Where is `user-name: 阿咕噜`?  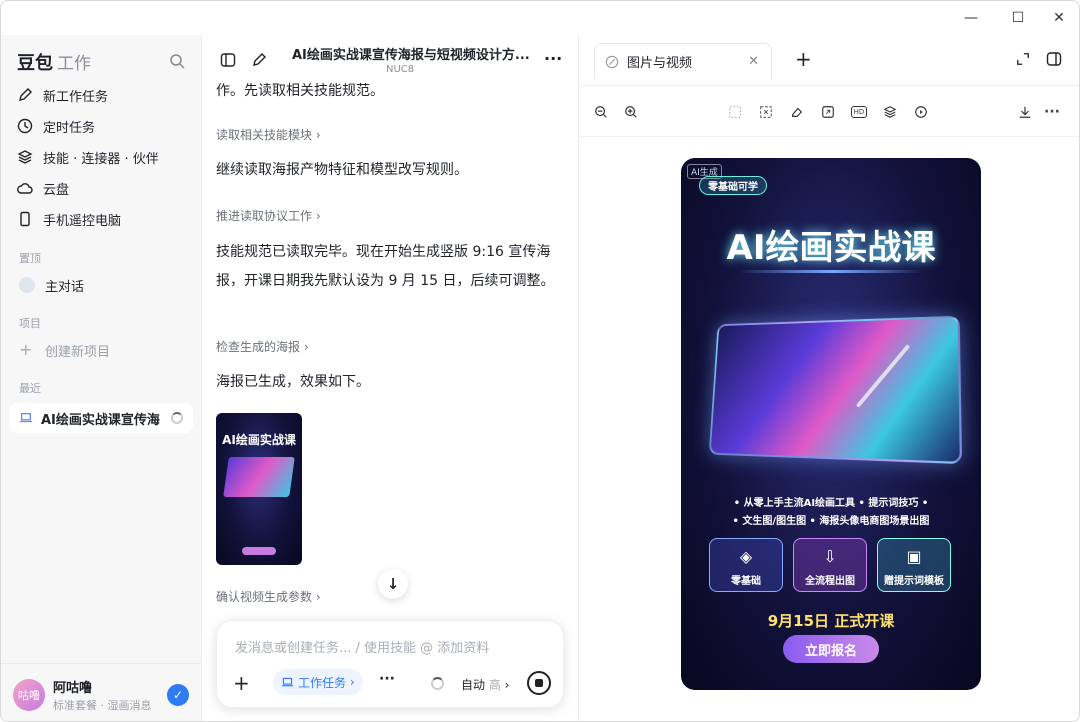
user-name: 阿咕噜 is located at coordinates (73, 688).